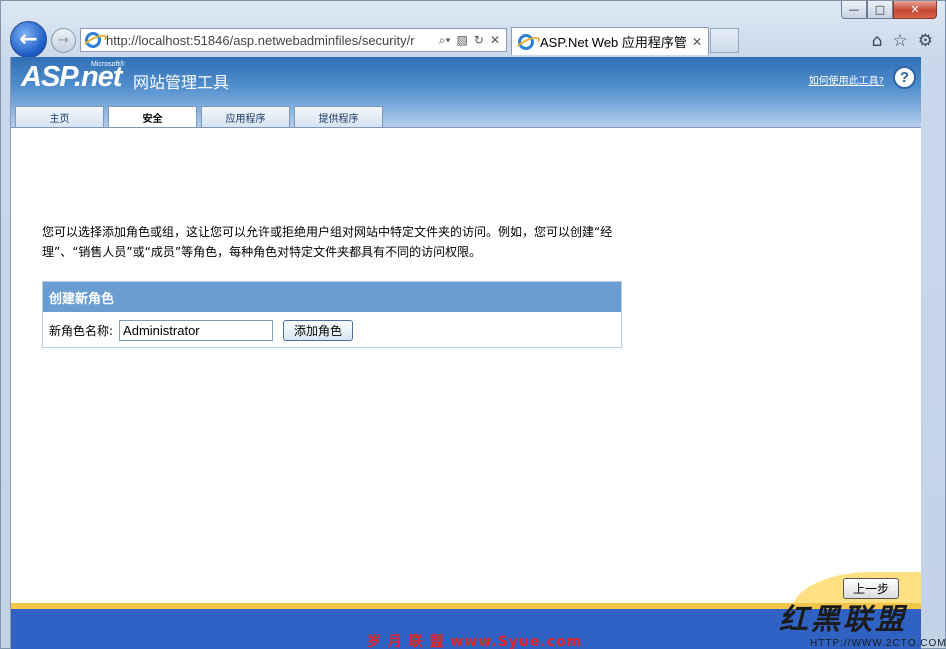 The width and height of the screenshot is (946, 649). I want to click on forward-button: →, so click(63, 40).